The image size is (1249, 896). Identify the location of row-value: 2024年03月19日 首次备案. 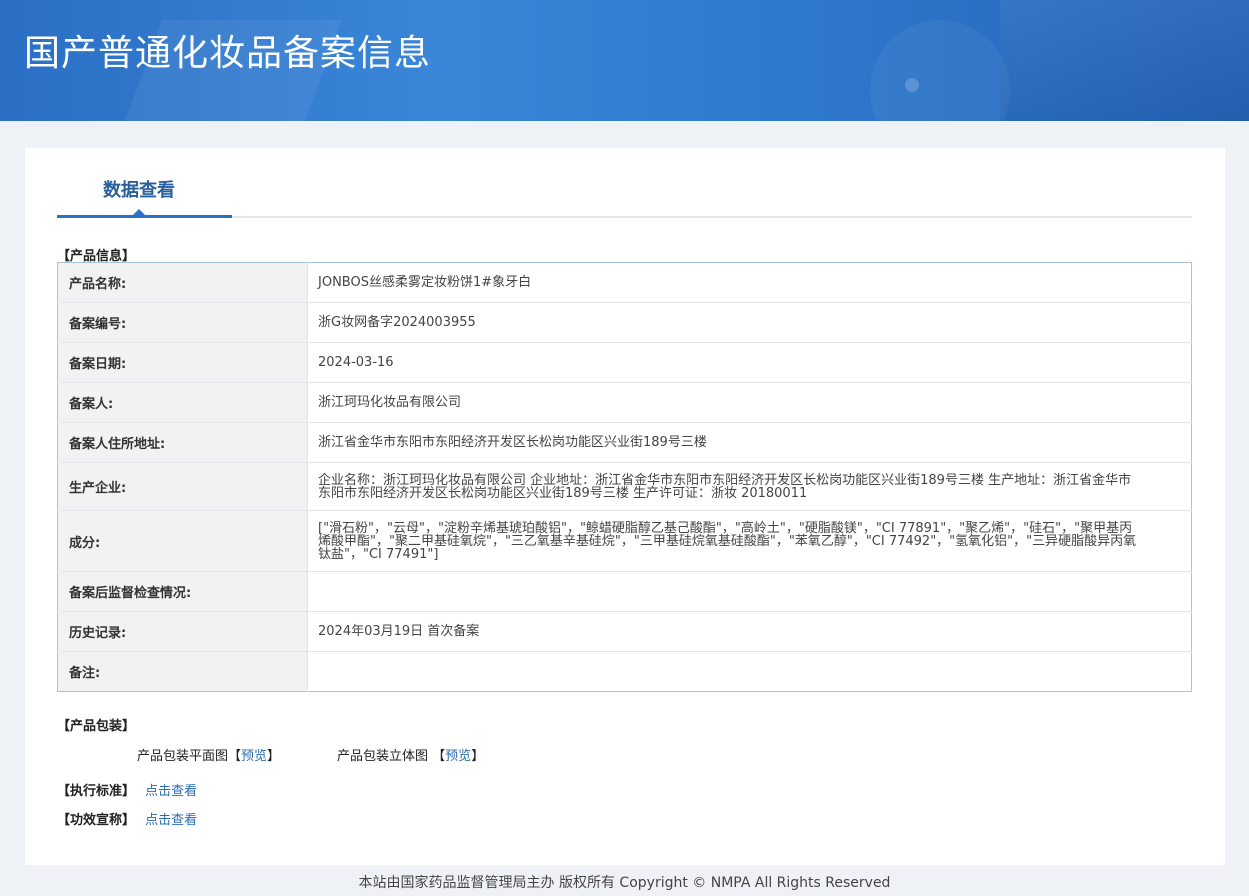
(749, 631).